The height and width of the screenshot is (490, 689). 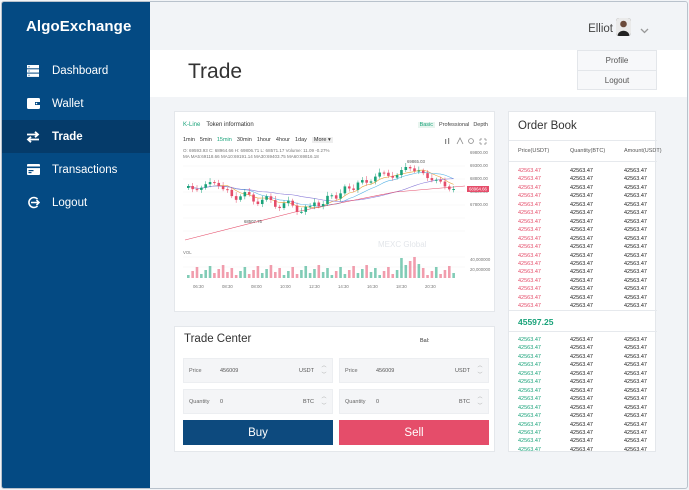 What do you see at coordinates (33, 71) in the screenshot?
I see `server-icon` at bounding box center [33, 71].